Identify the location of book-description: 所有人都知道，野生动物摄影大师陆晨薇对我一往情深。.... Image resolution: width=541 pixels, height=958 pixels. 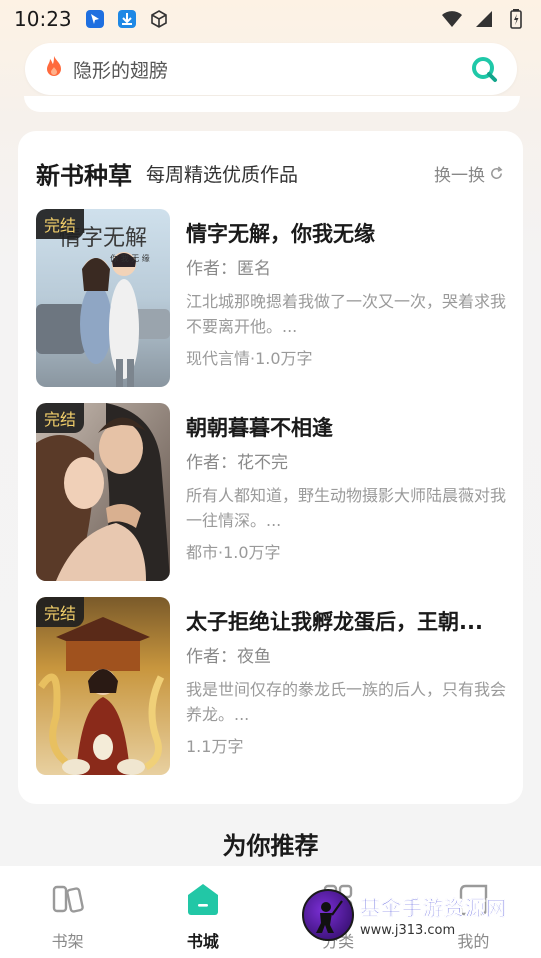
(346, 508).